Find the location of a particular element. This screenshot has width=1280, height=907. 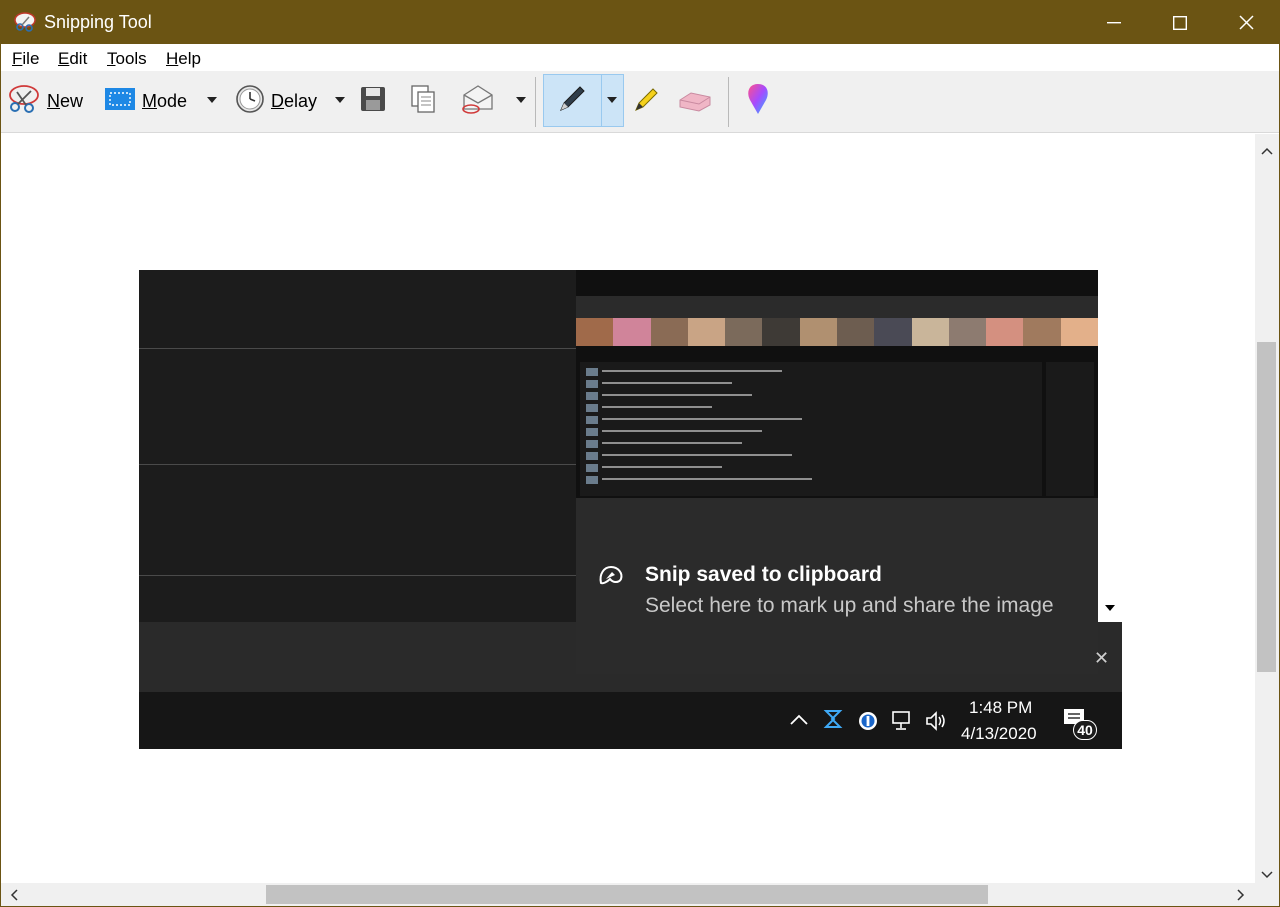

pen-dropdown-caret is located at coordinates (612, 100).